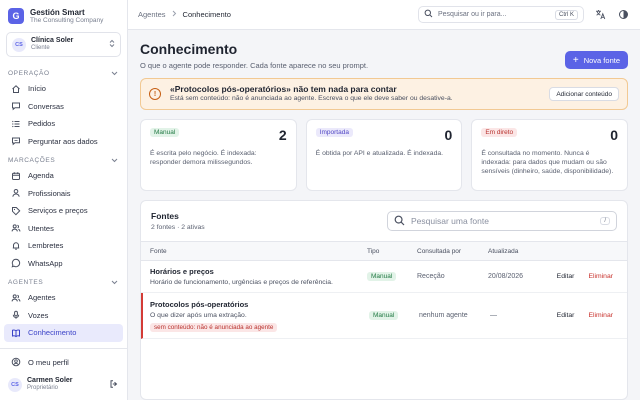 Image resolution: width=640 pixels, height=400 pixels. I want to click on sidebar-item-conhecimento: Conhecimento, so click(63, 333).